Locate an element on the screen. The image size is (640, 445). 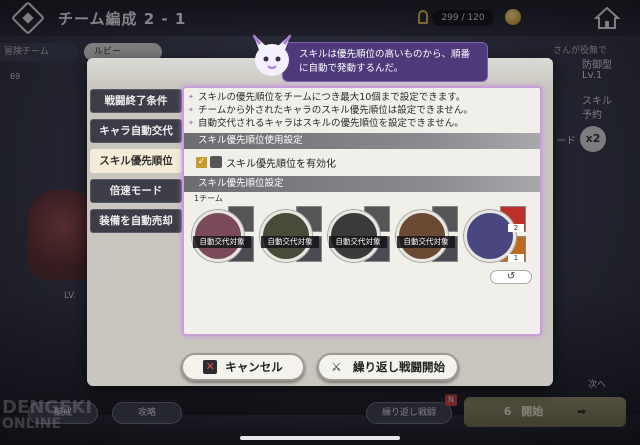
reset-priority-button: ↺ is located at coordinates (511, 277).